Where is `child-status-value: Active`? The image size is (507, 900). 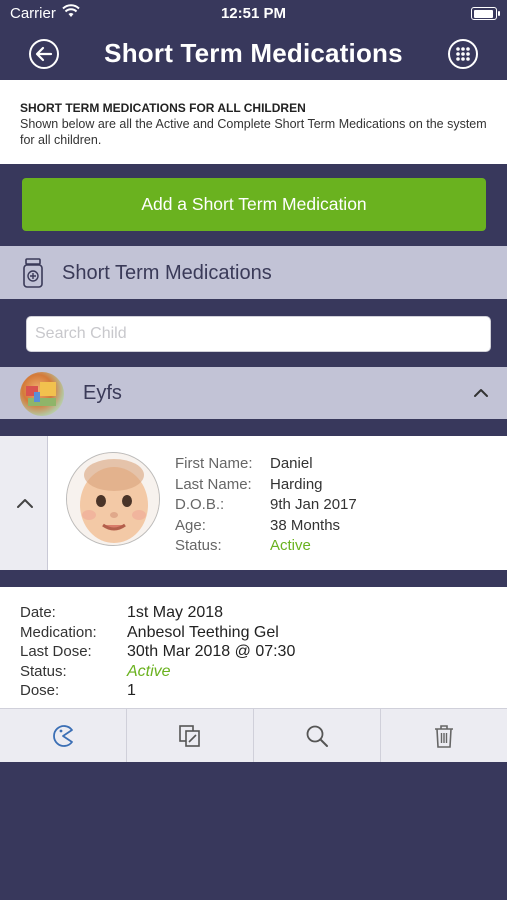
child-status-value: Active is located at coordinates (290, 545).